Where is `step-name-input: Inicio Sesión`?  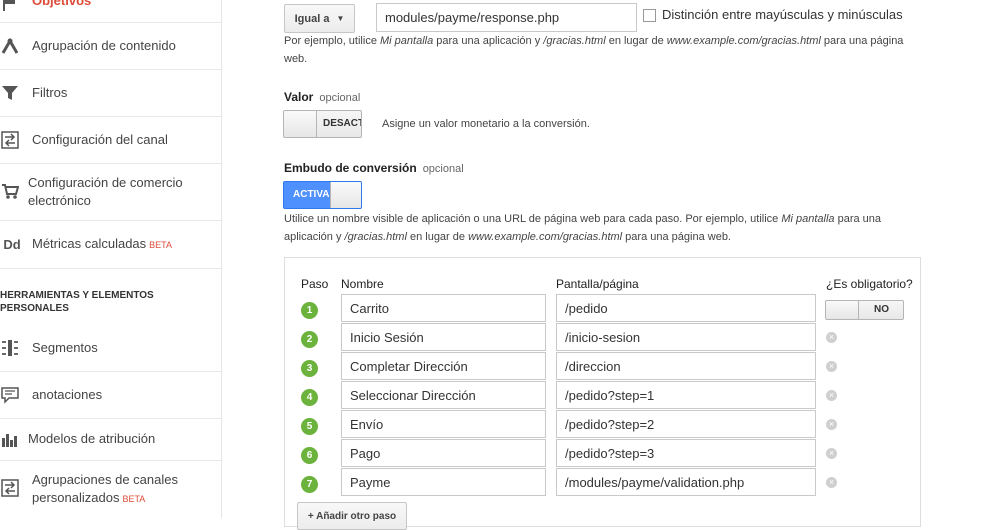 step-name-input: Inicio Sesión is located at coordinates (443, 337).